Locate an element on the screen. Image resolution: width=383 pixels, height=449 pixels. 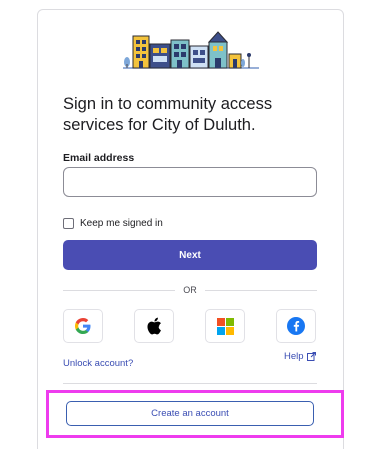
divider-line-left is located at coordinates (119, 290).